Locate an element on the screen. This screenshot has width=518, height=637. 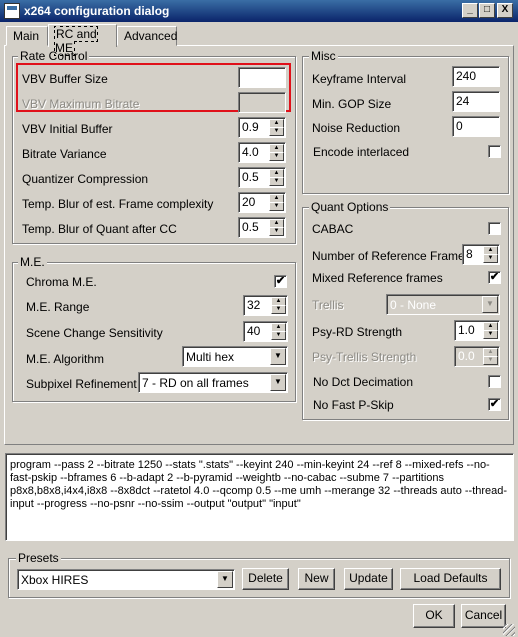
no-dct-decimation-checkbox is located at coordinates (494, 381).